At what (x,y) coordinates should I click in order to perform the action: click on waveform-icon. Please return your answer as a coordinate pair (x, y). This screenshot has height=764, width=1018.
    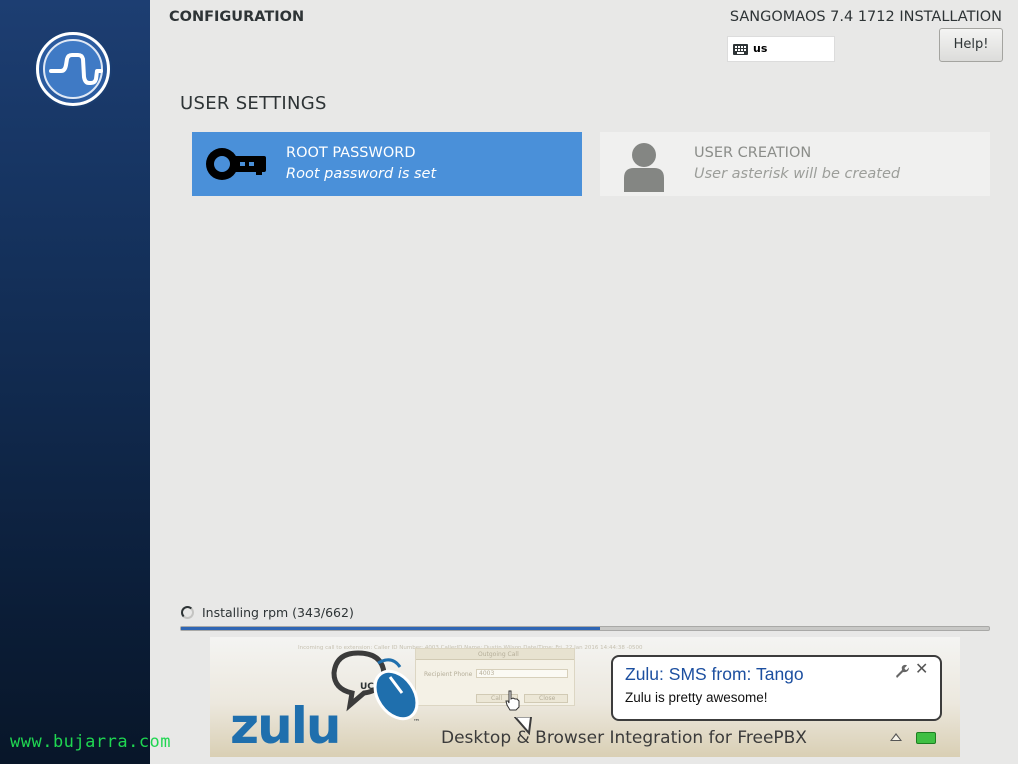
    Looking at the image, I should click on (76, 69).